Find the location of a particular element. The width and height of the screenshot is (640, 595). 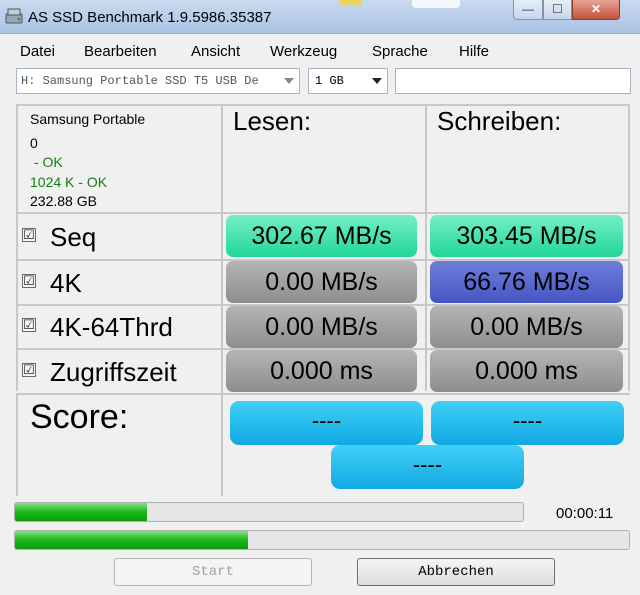

drive-capacity: 232.88 GB is located at coordinates (63, 201).